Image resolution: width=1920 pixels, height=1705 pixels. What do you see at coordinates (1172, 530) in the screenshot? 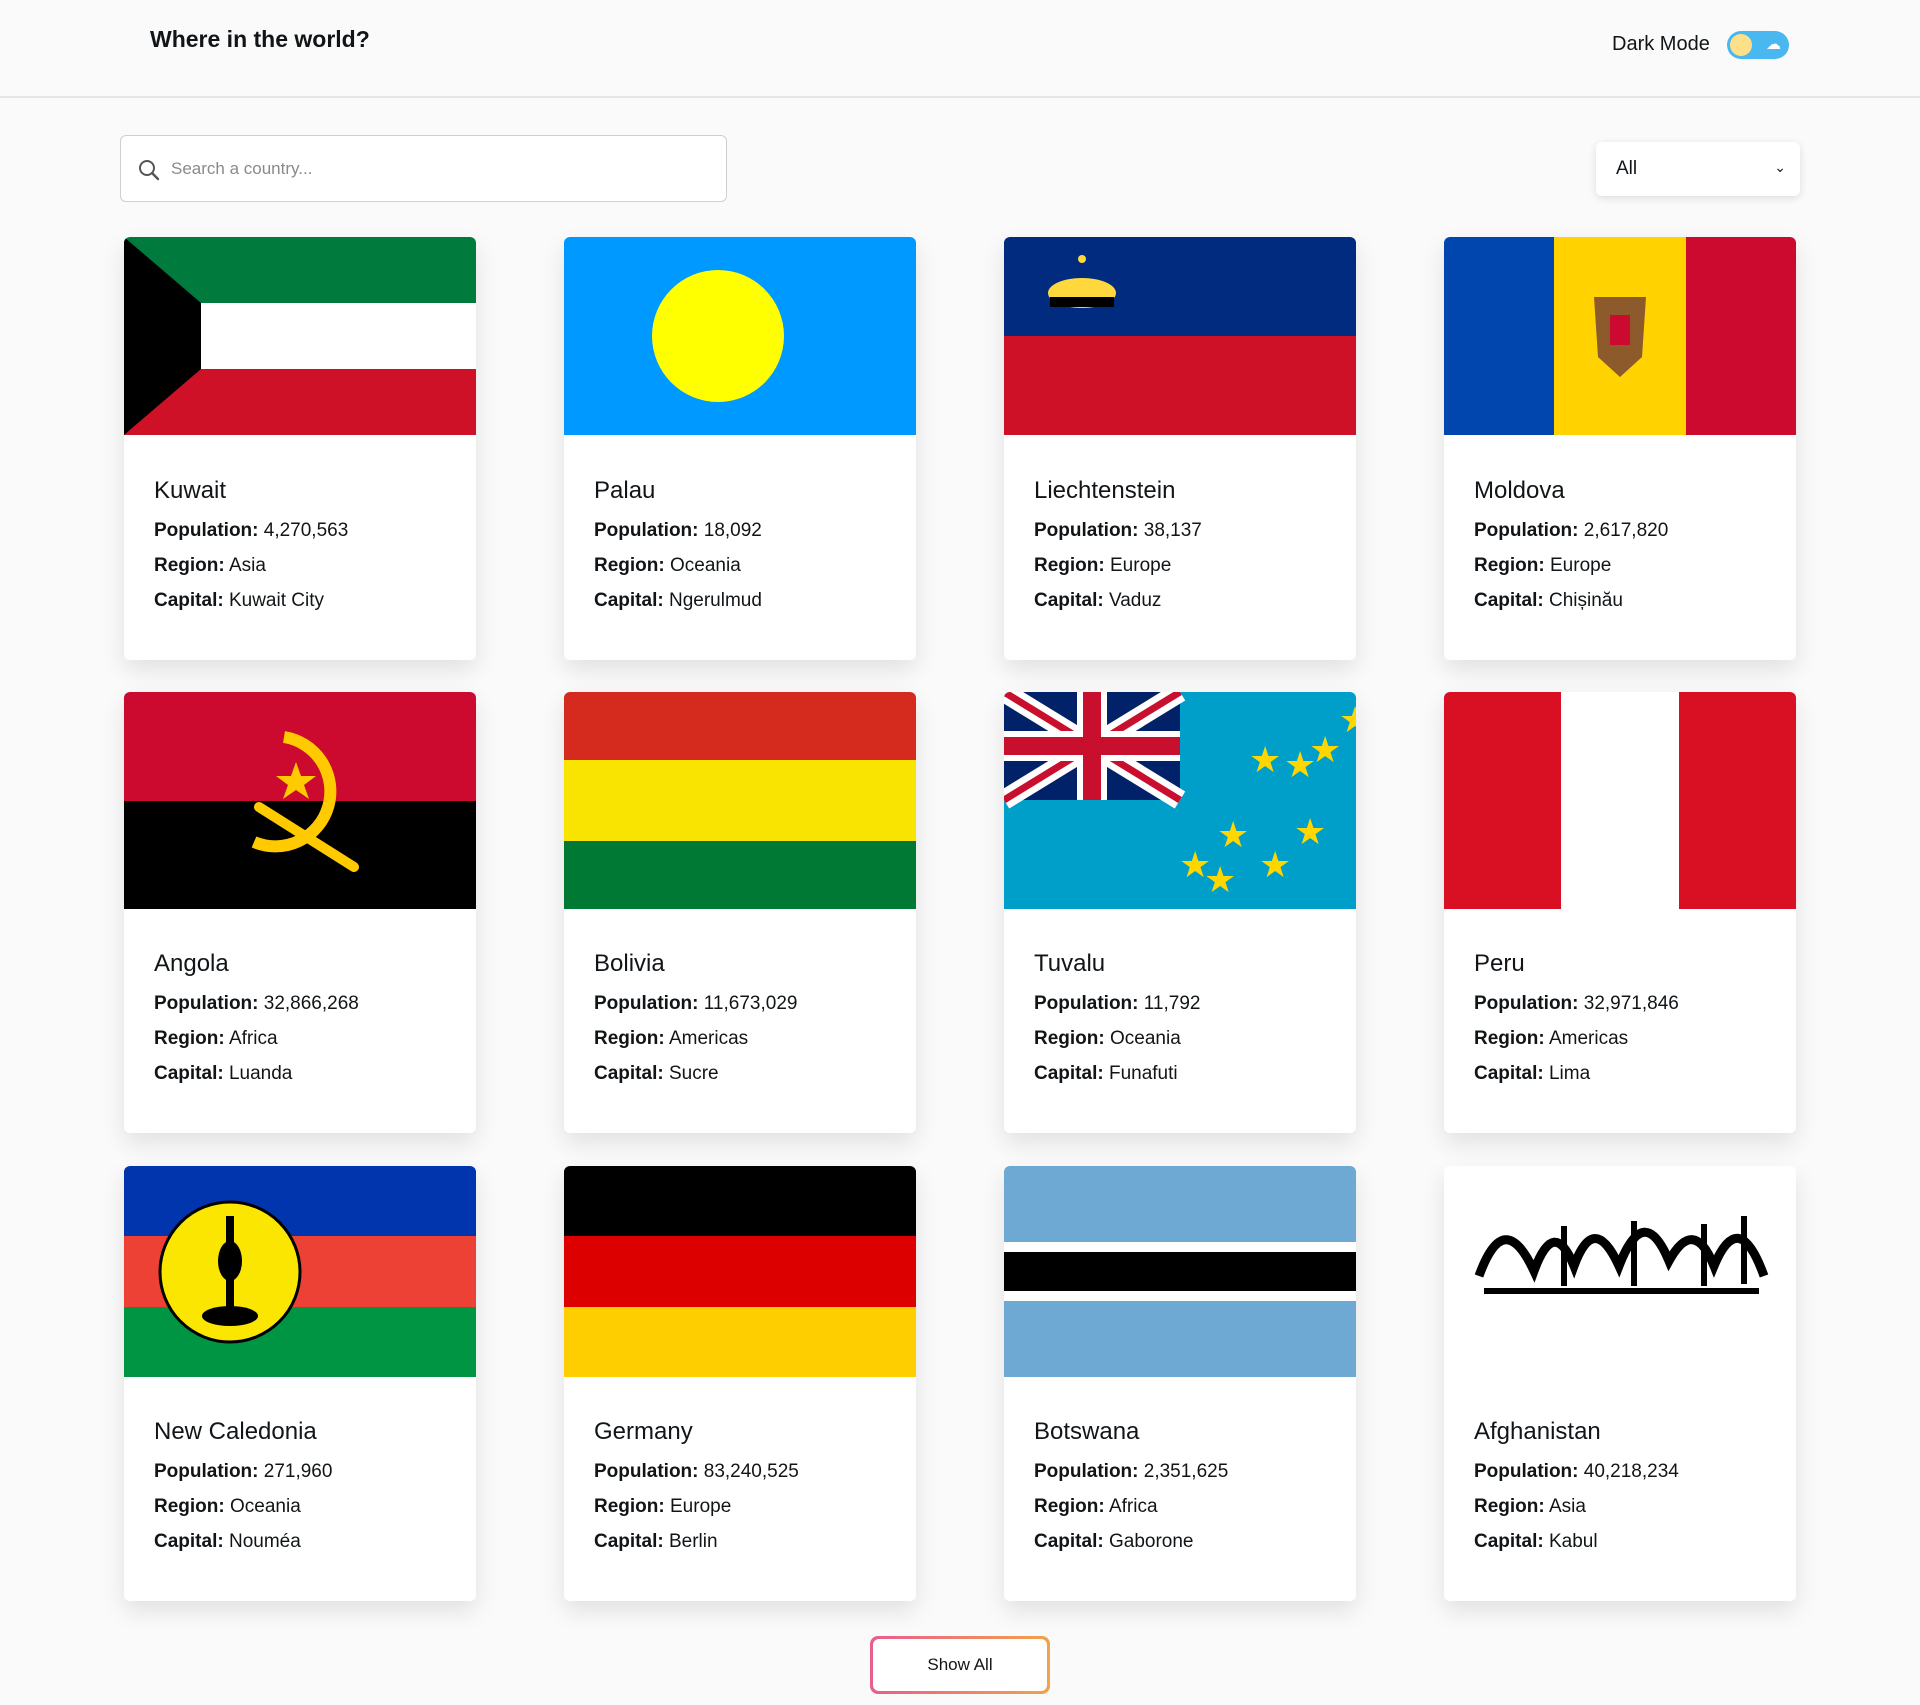
I see `population-value: 38,137` at bounding box center [1172, 530].